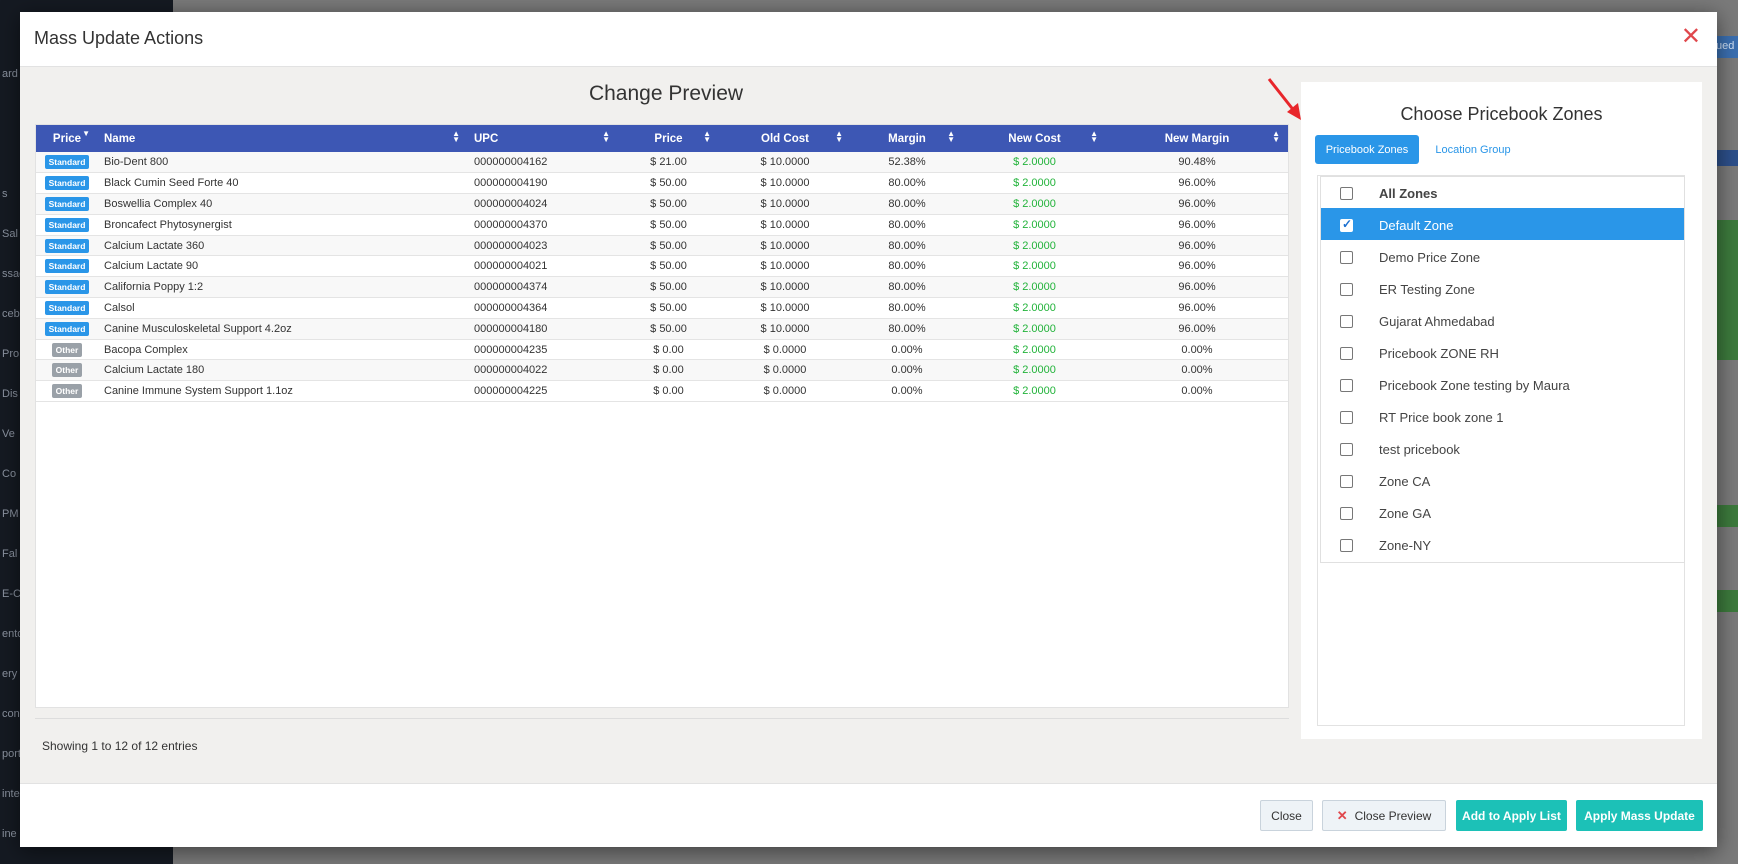  Describe the element at coordinates (1197, 391) in the screenshot. I see `cell-new-margin: 0.00%` at that location.